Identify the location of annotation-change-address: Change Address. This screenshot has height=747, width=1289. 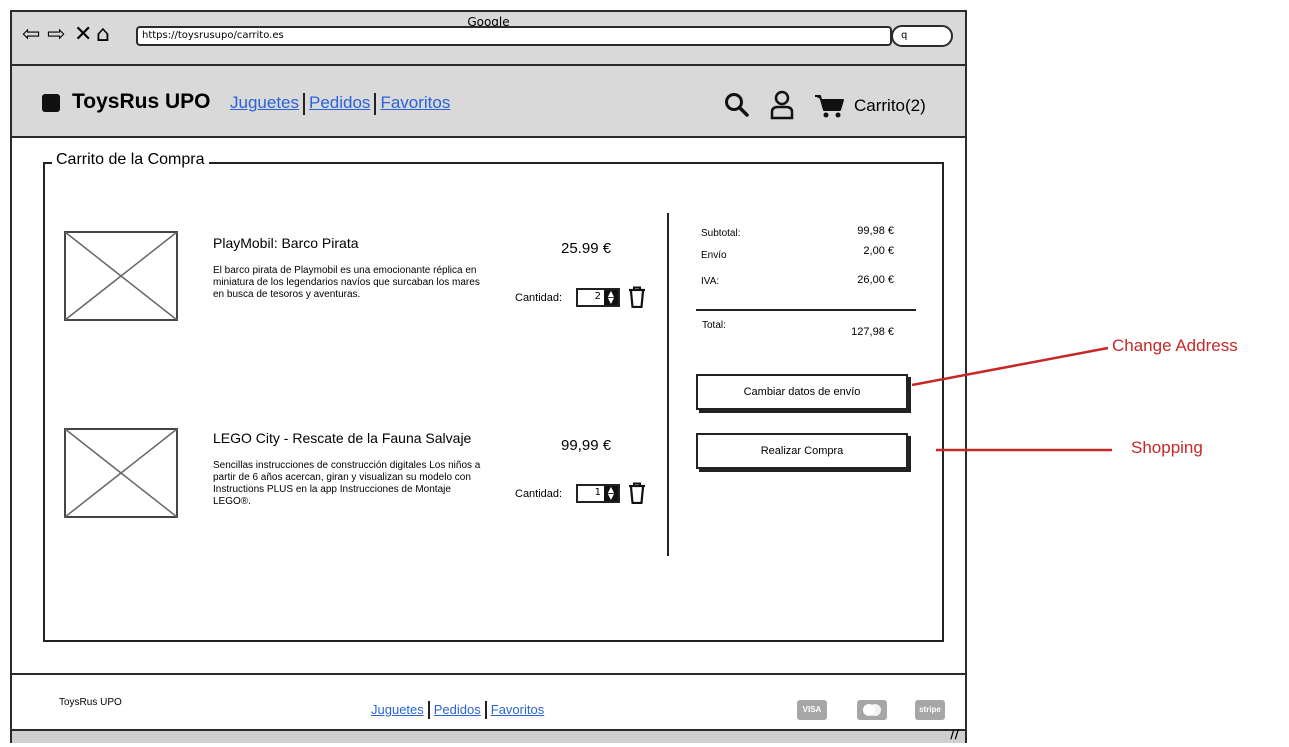
(1175, 345).